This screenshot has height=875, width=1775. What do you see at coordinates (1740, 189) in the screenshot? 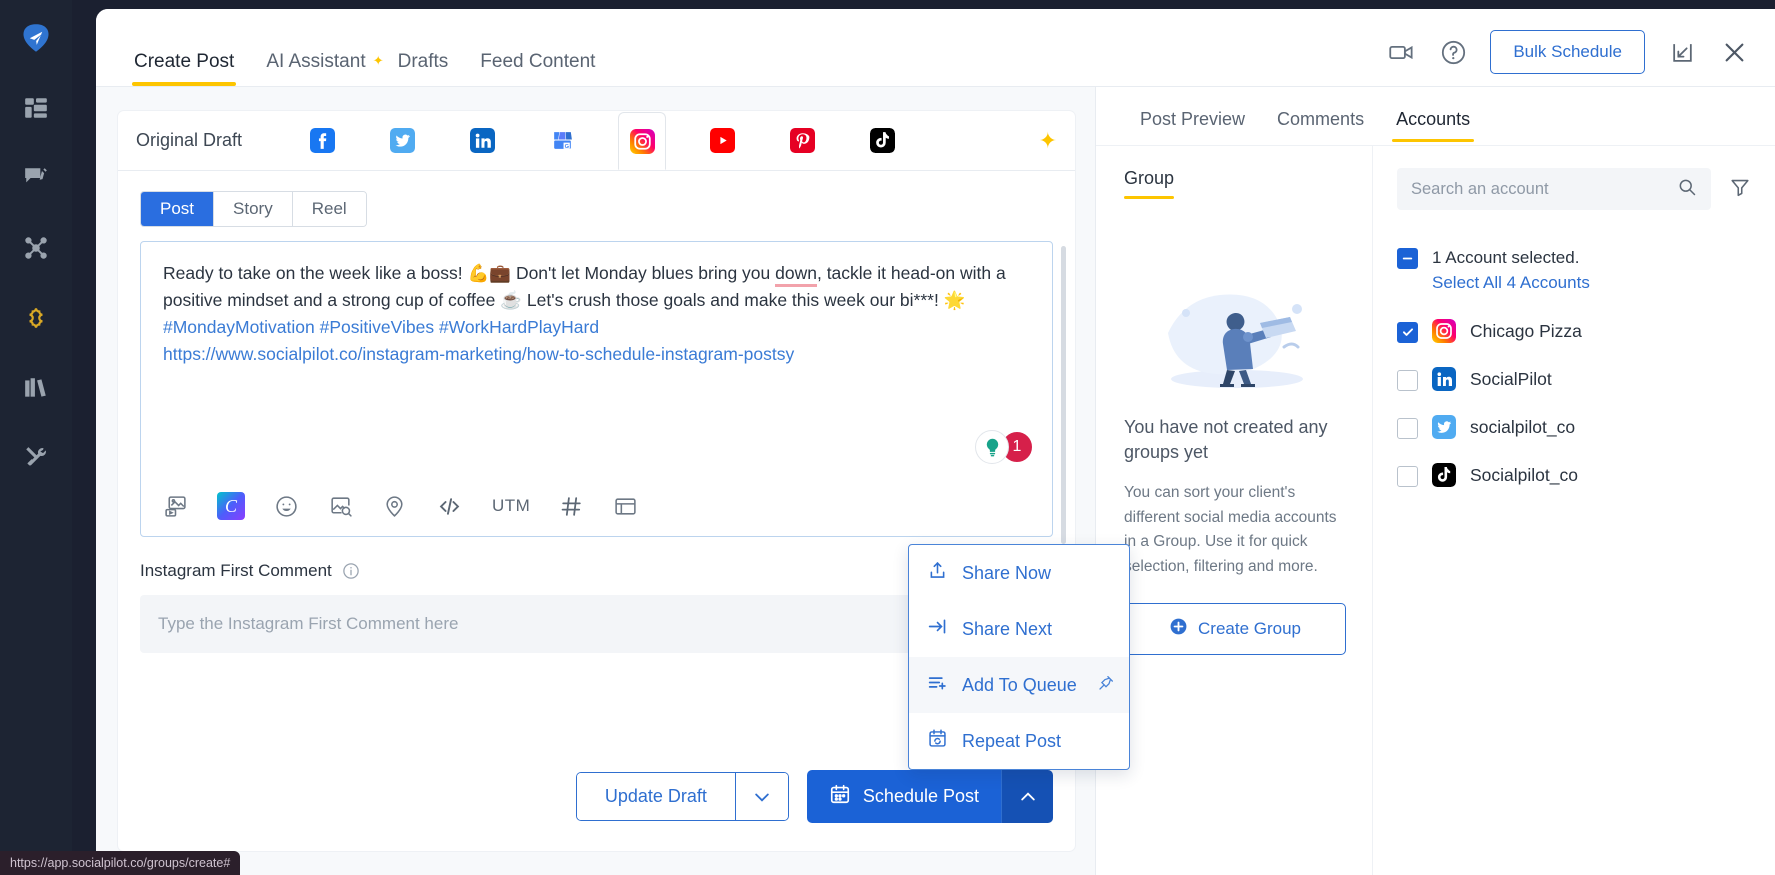
I see `filter-funnel-icon` at bounding box center [1740, 189].